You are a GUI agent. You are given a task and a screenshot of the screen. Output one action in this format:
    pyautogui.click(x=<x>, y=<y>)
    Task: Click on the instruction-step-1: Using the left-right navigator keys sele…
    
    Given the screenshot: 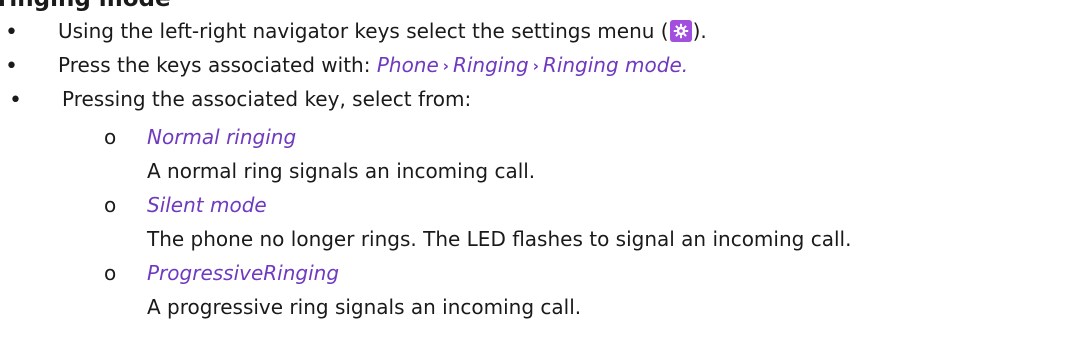 What is the action you would take?
    pyautogui.click(x=382, y=31)
    